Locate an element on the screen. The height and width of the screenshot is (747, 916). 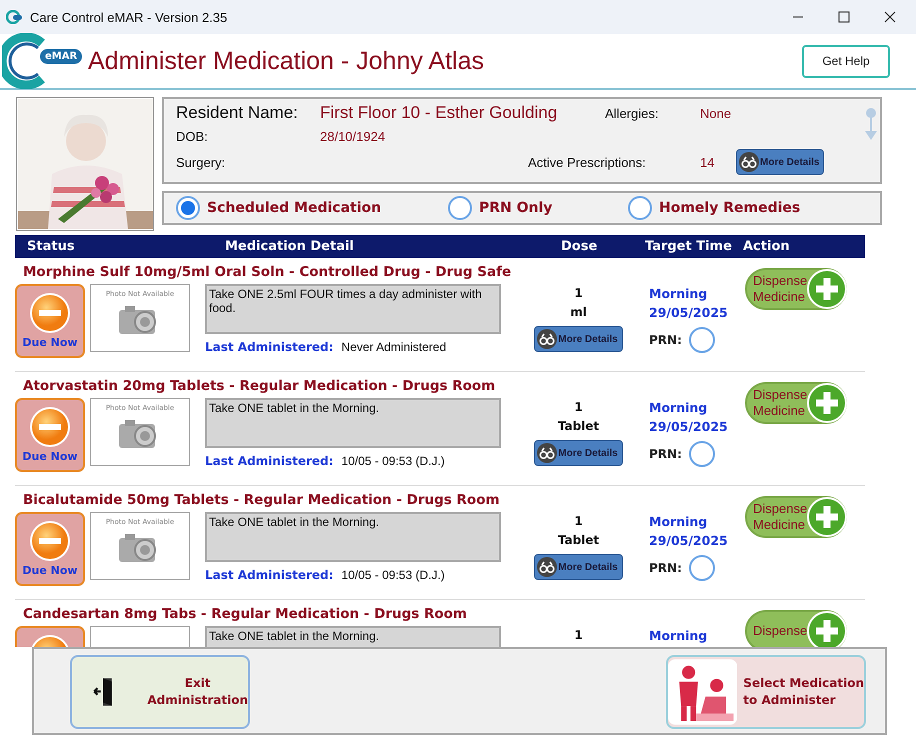
surgery-label: Surgery: is located at coordinates (201, 162).